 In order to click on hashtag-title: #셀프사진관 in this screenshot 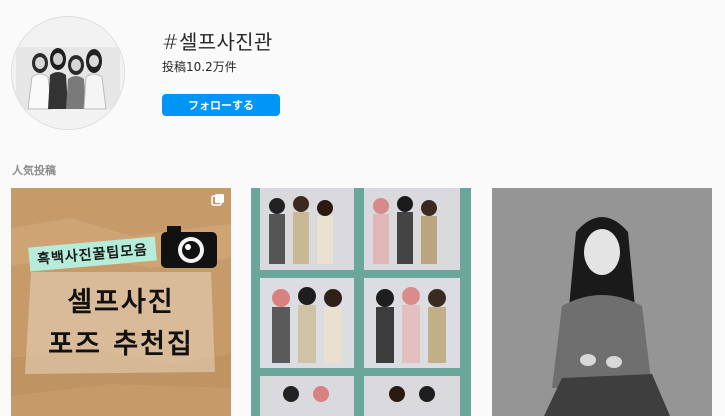, I will do `click(217, 42)`.